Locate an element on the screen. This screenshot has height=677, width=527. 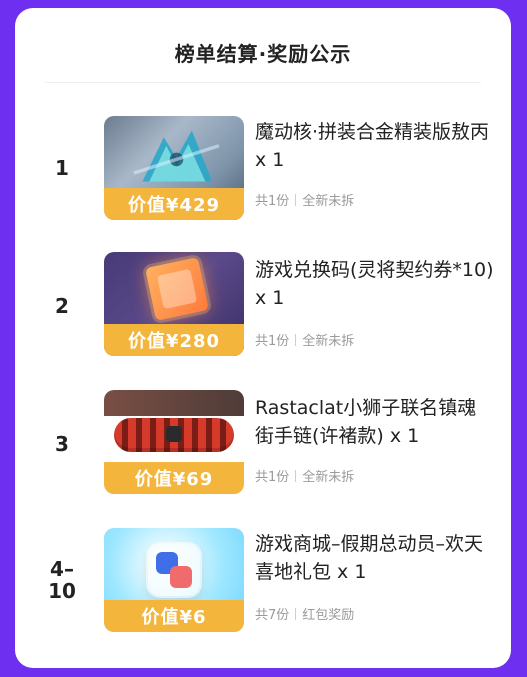
reward-thumbnail-1: 价值¥429 is located at coordinates (174, 168).